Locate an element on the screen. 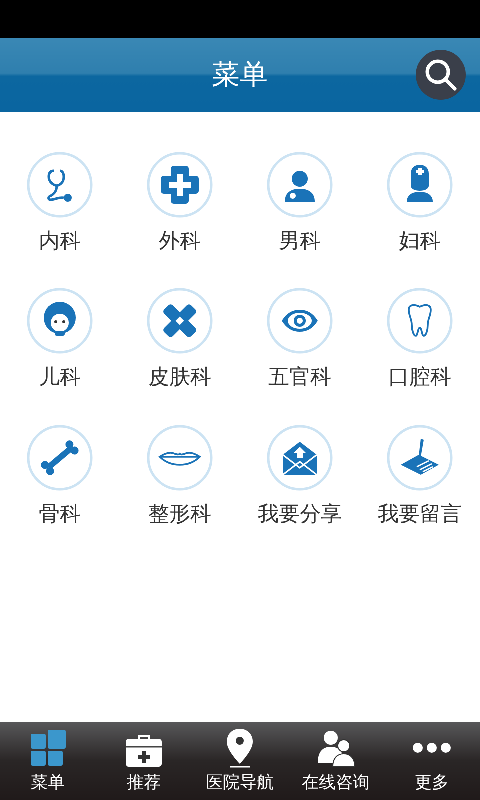 The height and width of the screenshot is (800, 480). department-item: 外科 is located at coordinates (180, 204).